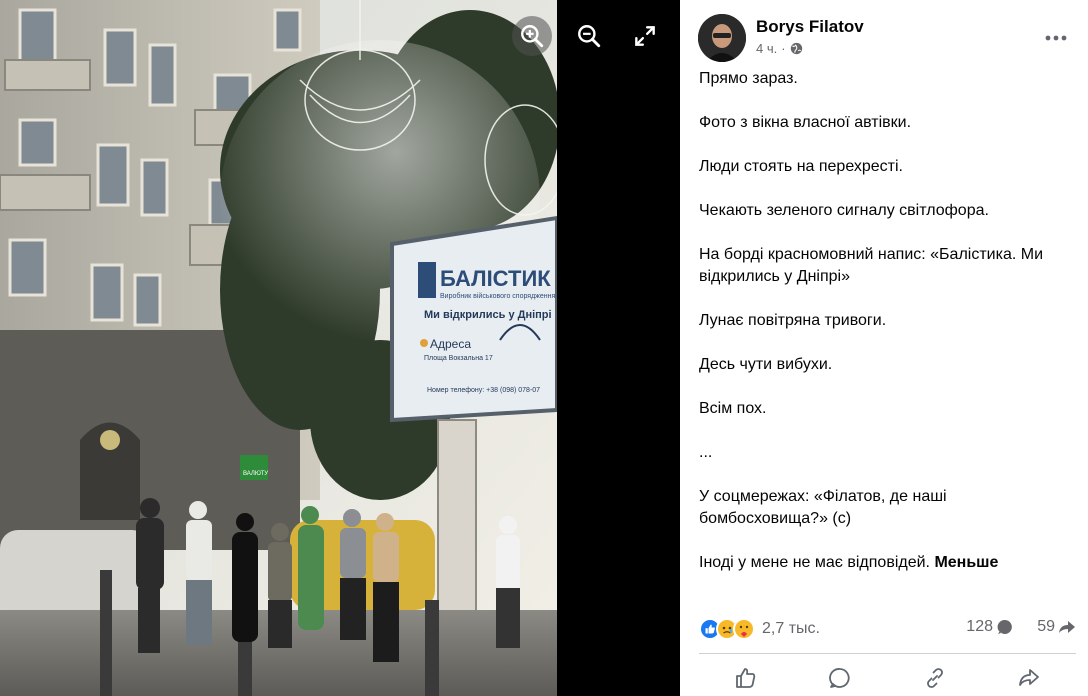 Image resolution: width=1088 pixels, height=696 pixels. Describe the element at coordinates (722, 38) in the screenshot. I see `avatar` at that location.